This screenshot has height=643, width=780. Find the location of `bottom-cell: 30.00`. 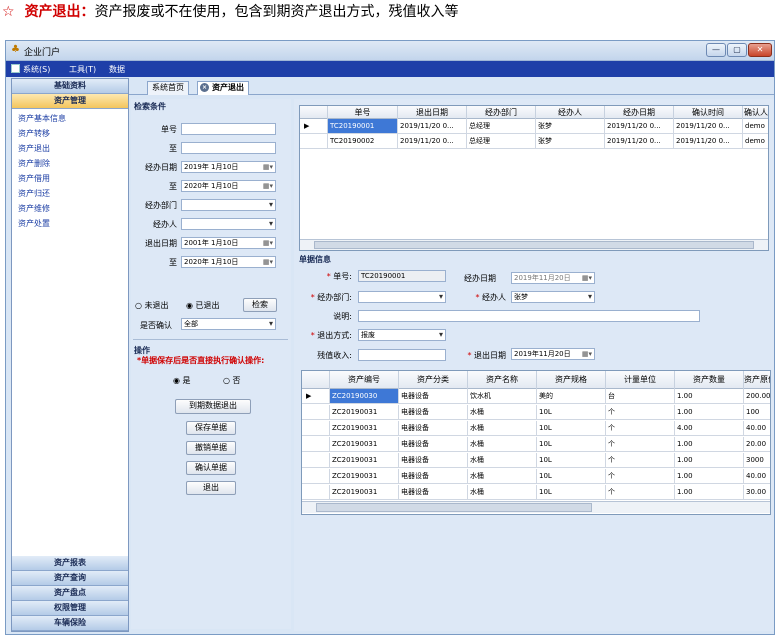

bottom-cell: 30.00 is located at coordinates (757, 492).